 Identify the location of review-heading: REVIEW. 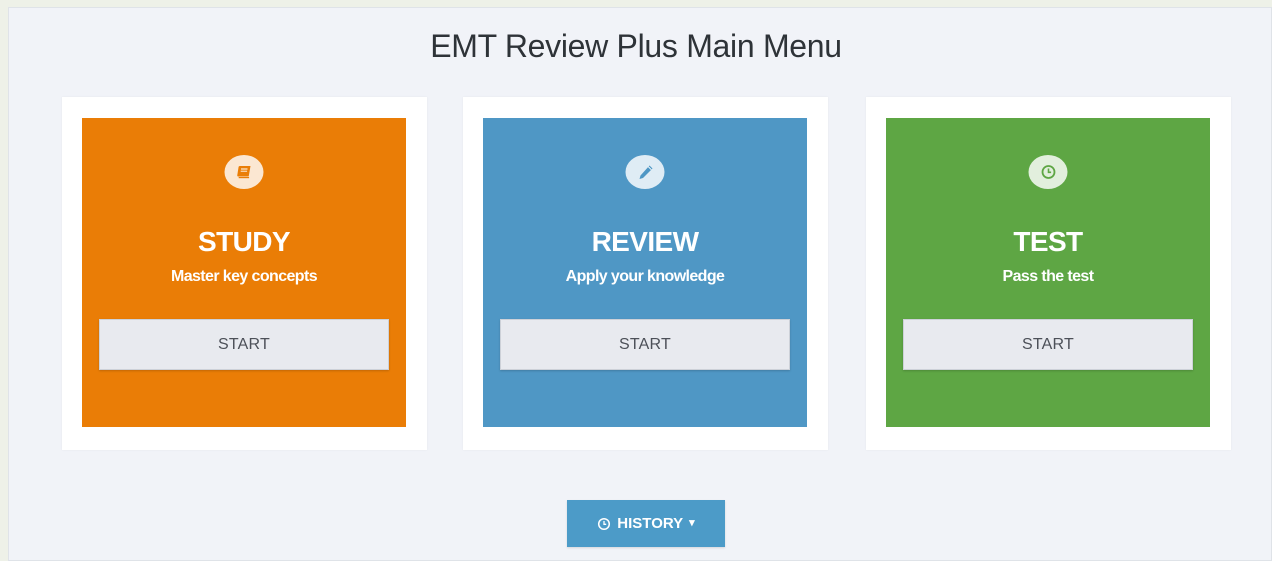
(645, 241).